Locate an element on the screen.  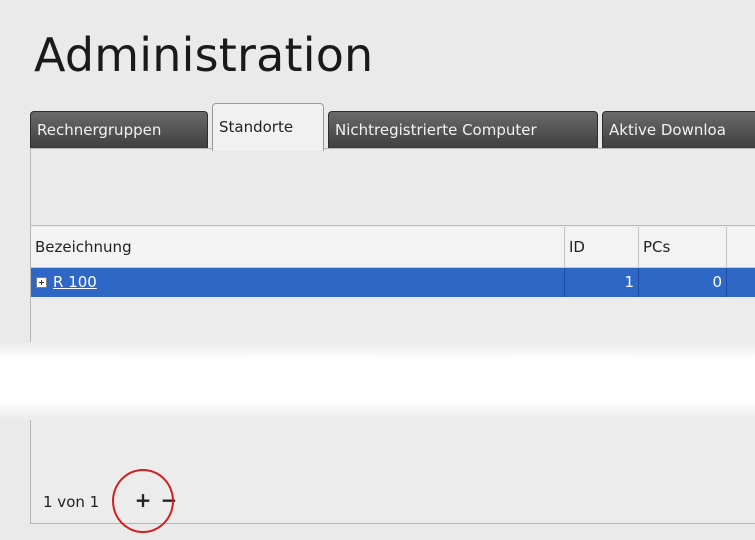
highlight-circle is located at coordinates (143, 501).